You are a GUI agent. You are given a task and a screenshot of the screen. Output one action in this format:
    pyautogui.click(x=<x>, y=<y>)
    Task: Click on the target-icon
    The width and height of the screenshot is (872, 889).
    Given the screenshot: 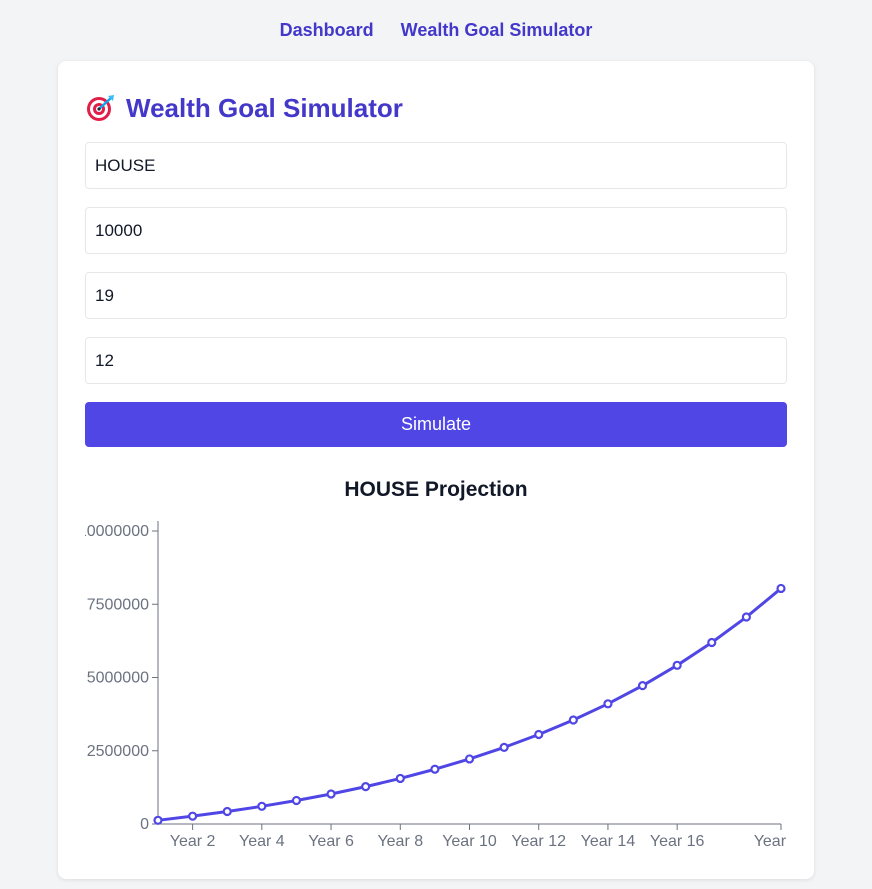 What is the action you would take?
    pyautogui.click(x=100, y=108)
    